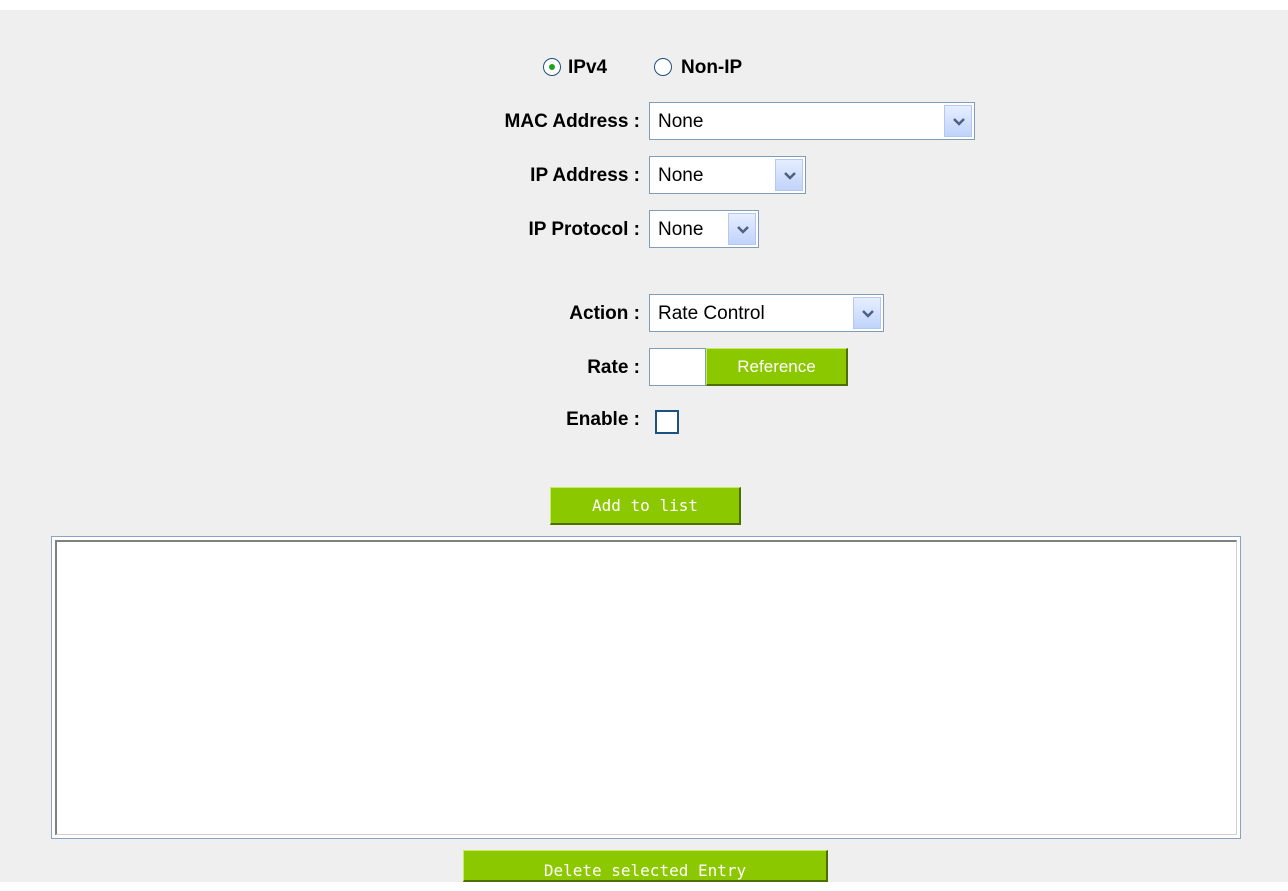  What do you see at coordinates (677, 367) in the screenshot?
I see `rate-input` at bounding box center [677, 367].